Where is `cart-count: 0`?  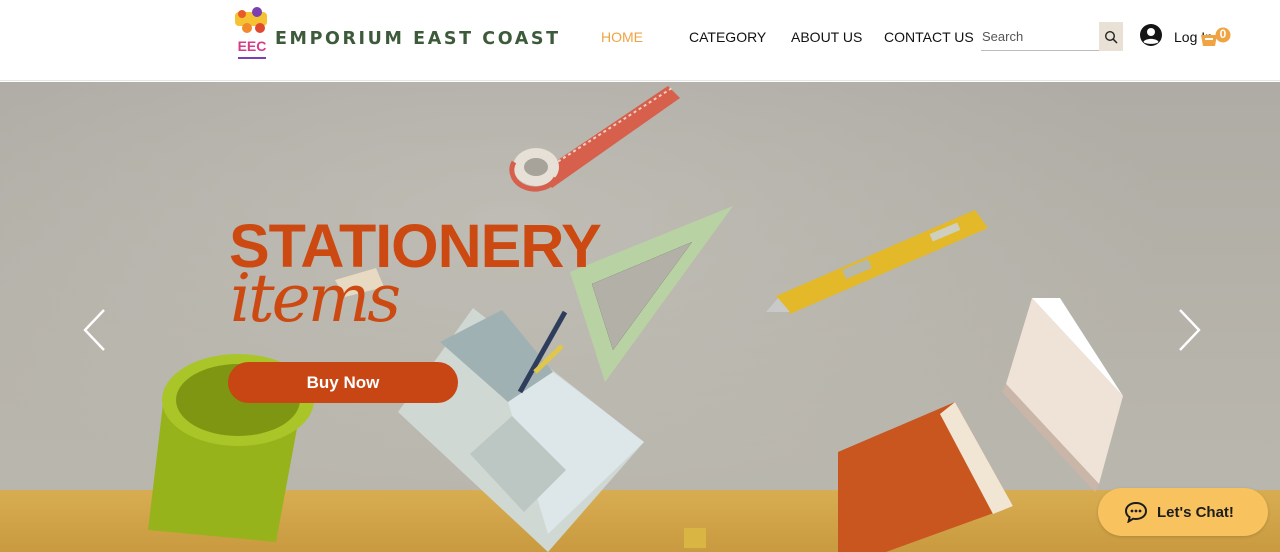 cart-count: 0 is located at coordinates (1223, 34).